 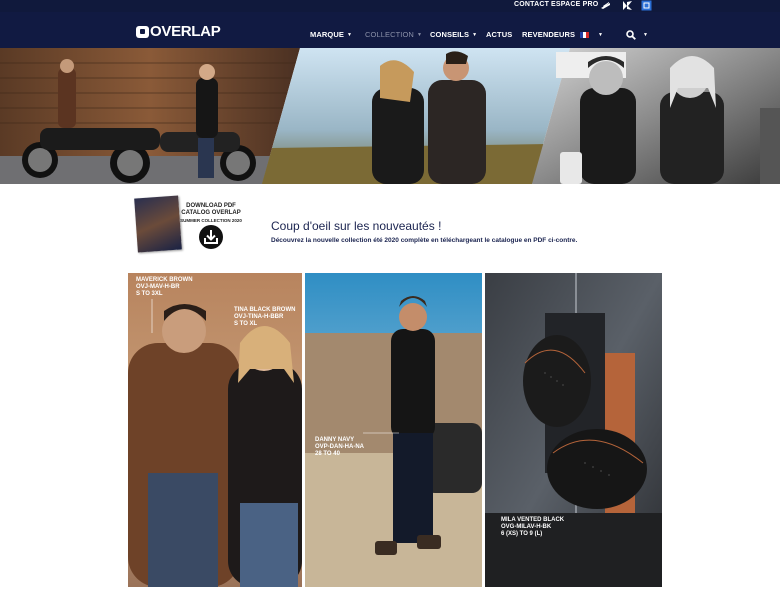 I want to click on product-name: MILA VENTED BLACK, so click(x=533, y=520).